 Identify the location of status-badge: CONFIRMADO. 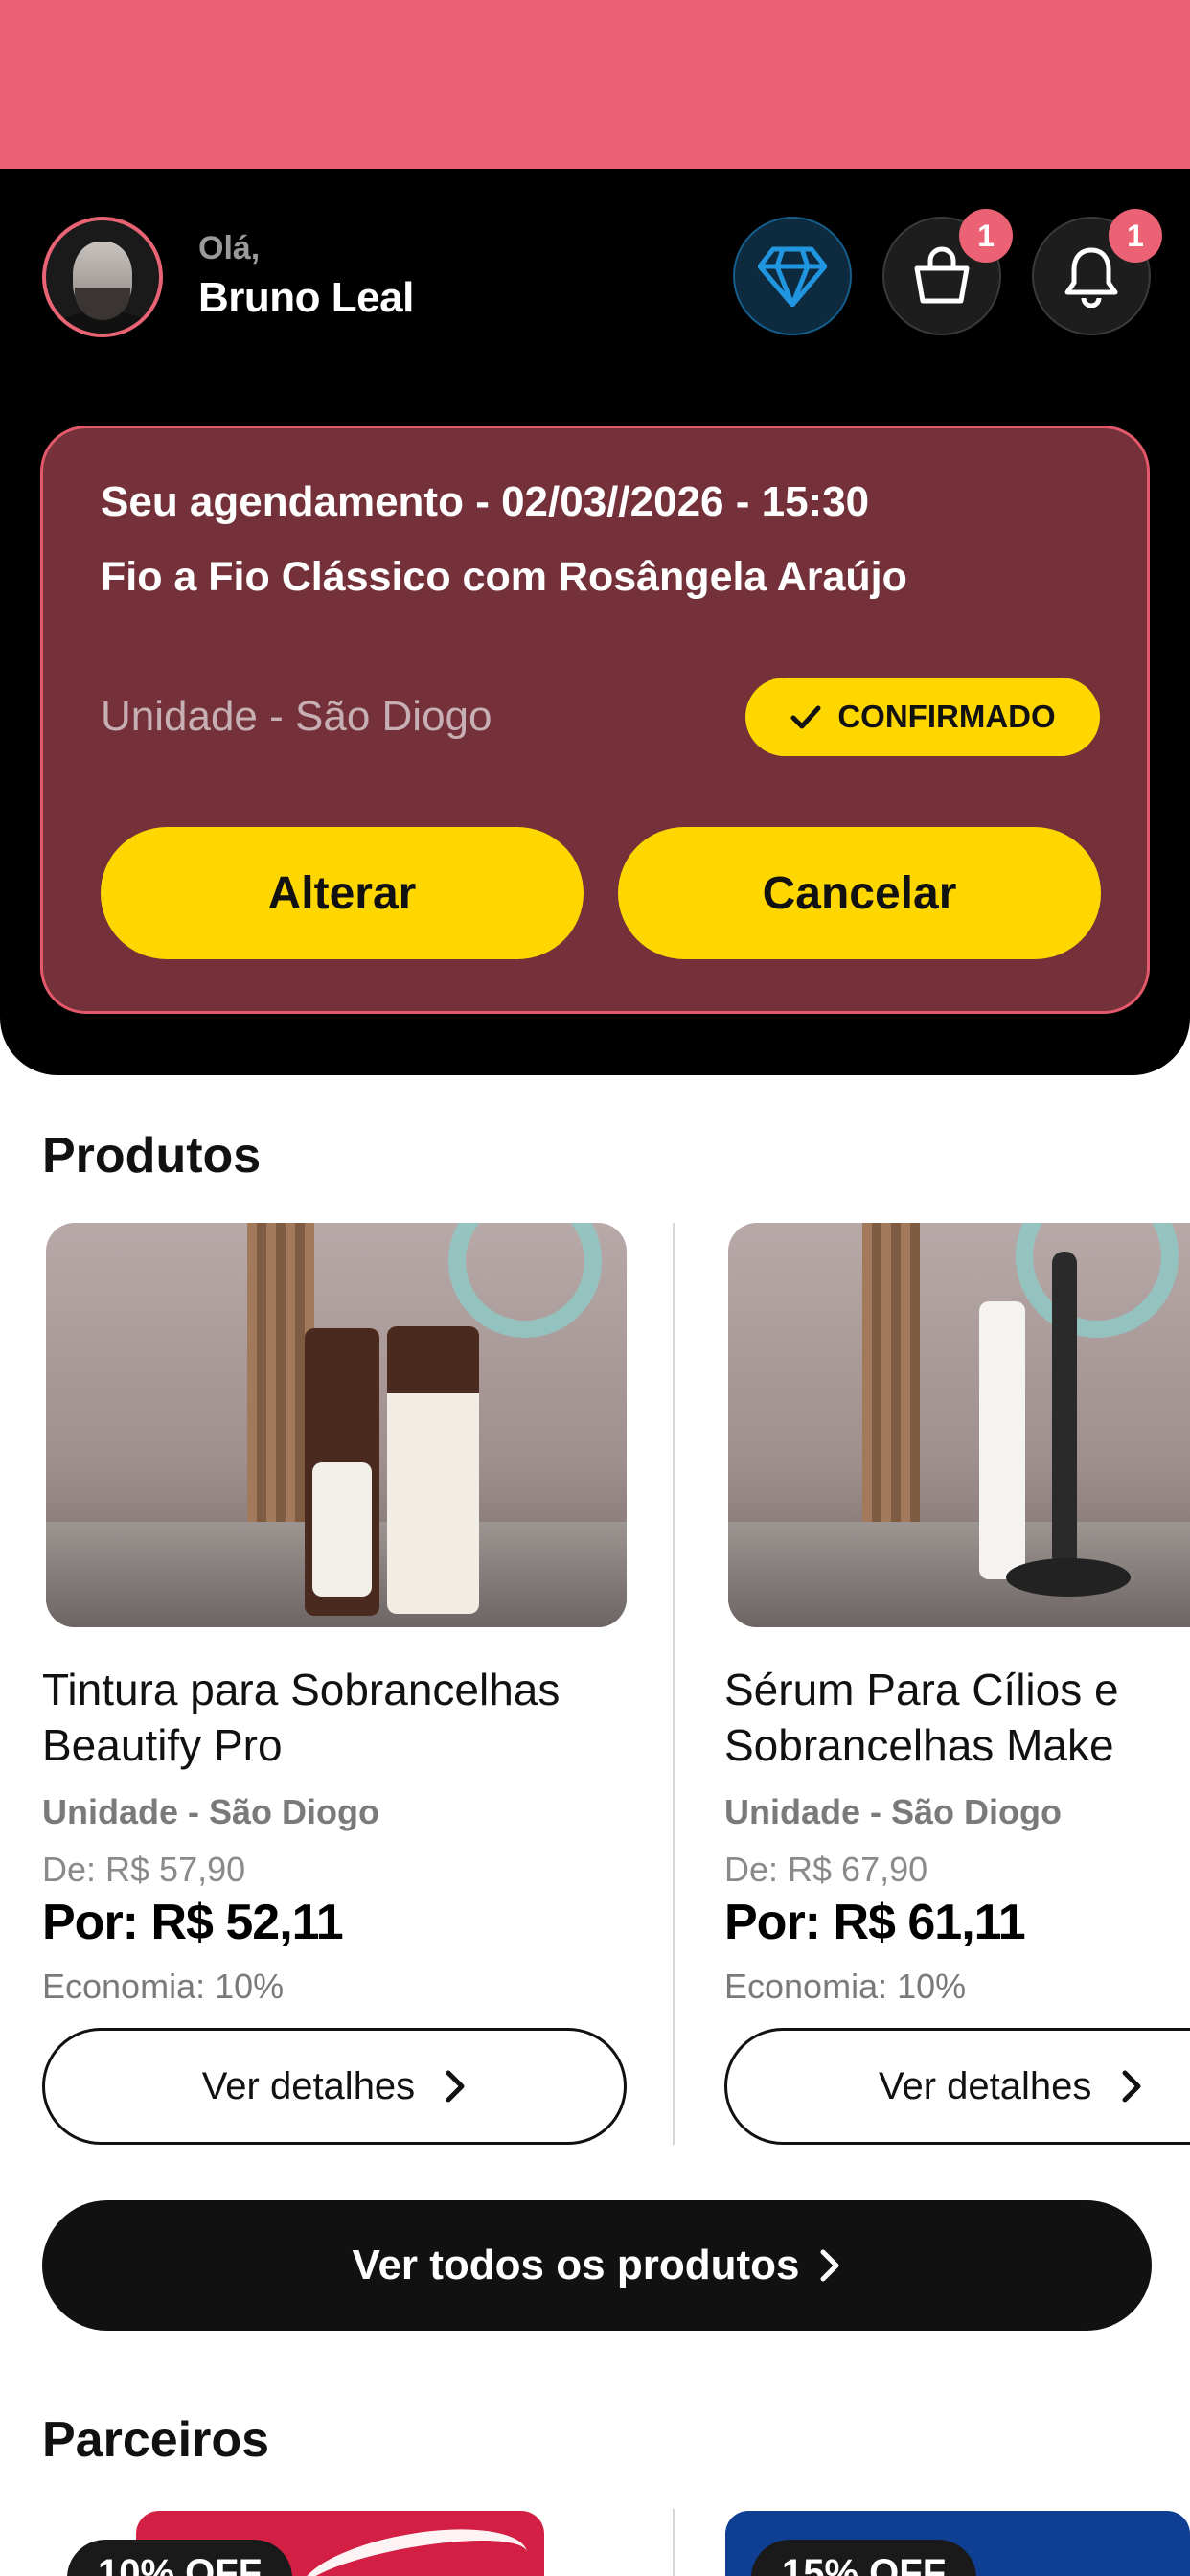
(922, 717).